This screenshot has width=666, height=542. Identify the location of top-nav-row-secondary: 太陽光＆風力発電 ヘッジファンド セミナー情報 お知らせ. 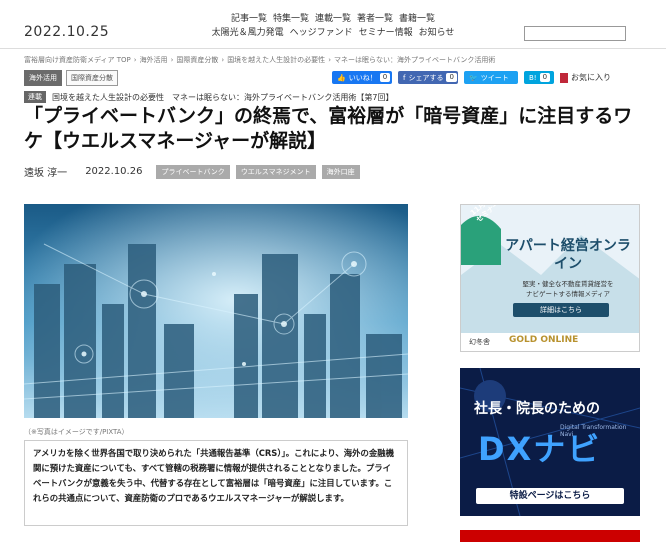
(333, 33).